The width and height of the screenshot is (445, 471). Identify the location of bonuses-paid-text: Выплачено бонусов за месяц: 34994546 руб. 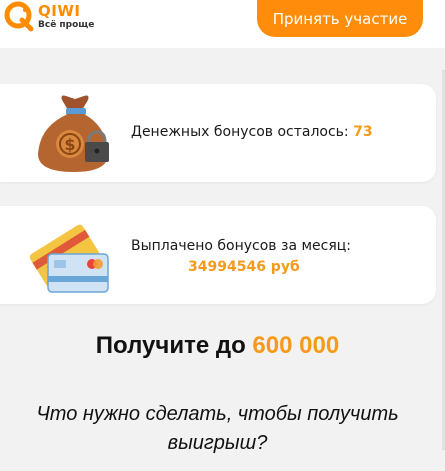
(241, 257).